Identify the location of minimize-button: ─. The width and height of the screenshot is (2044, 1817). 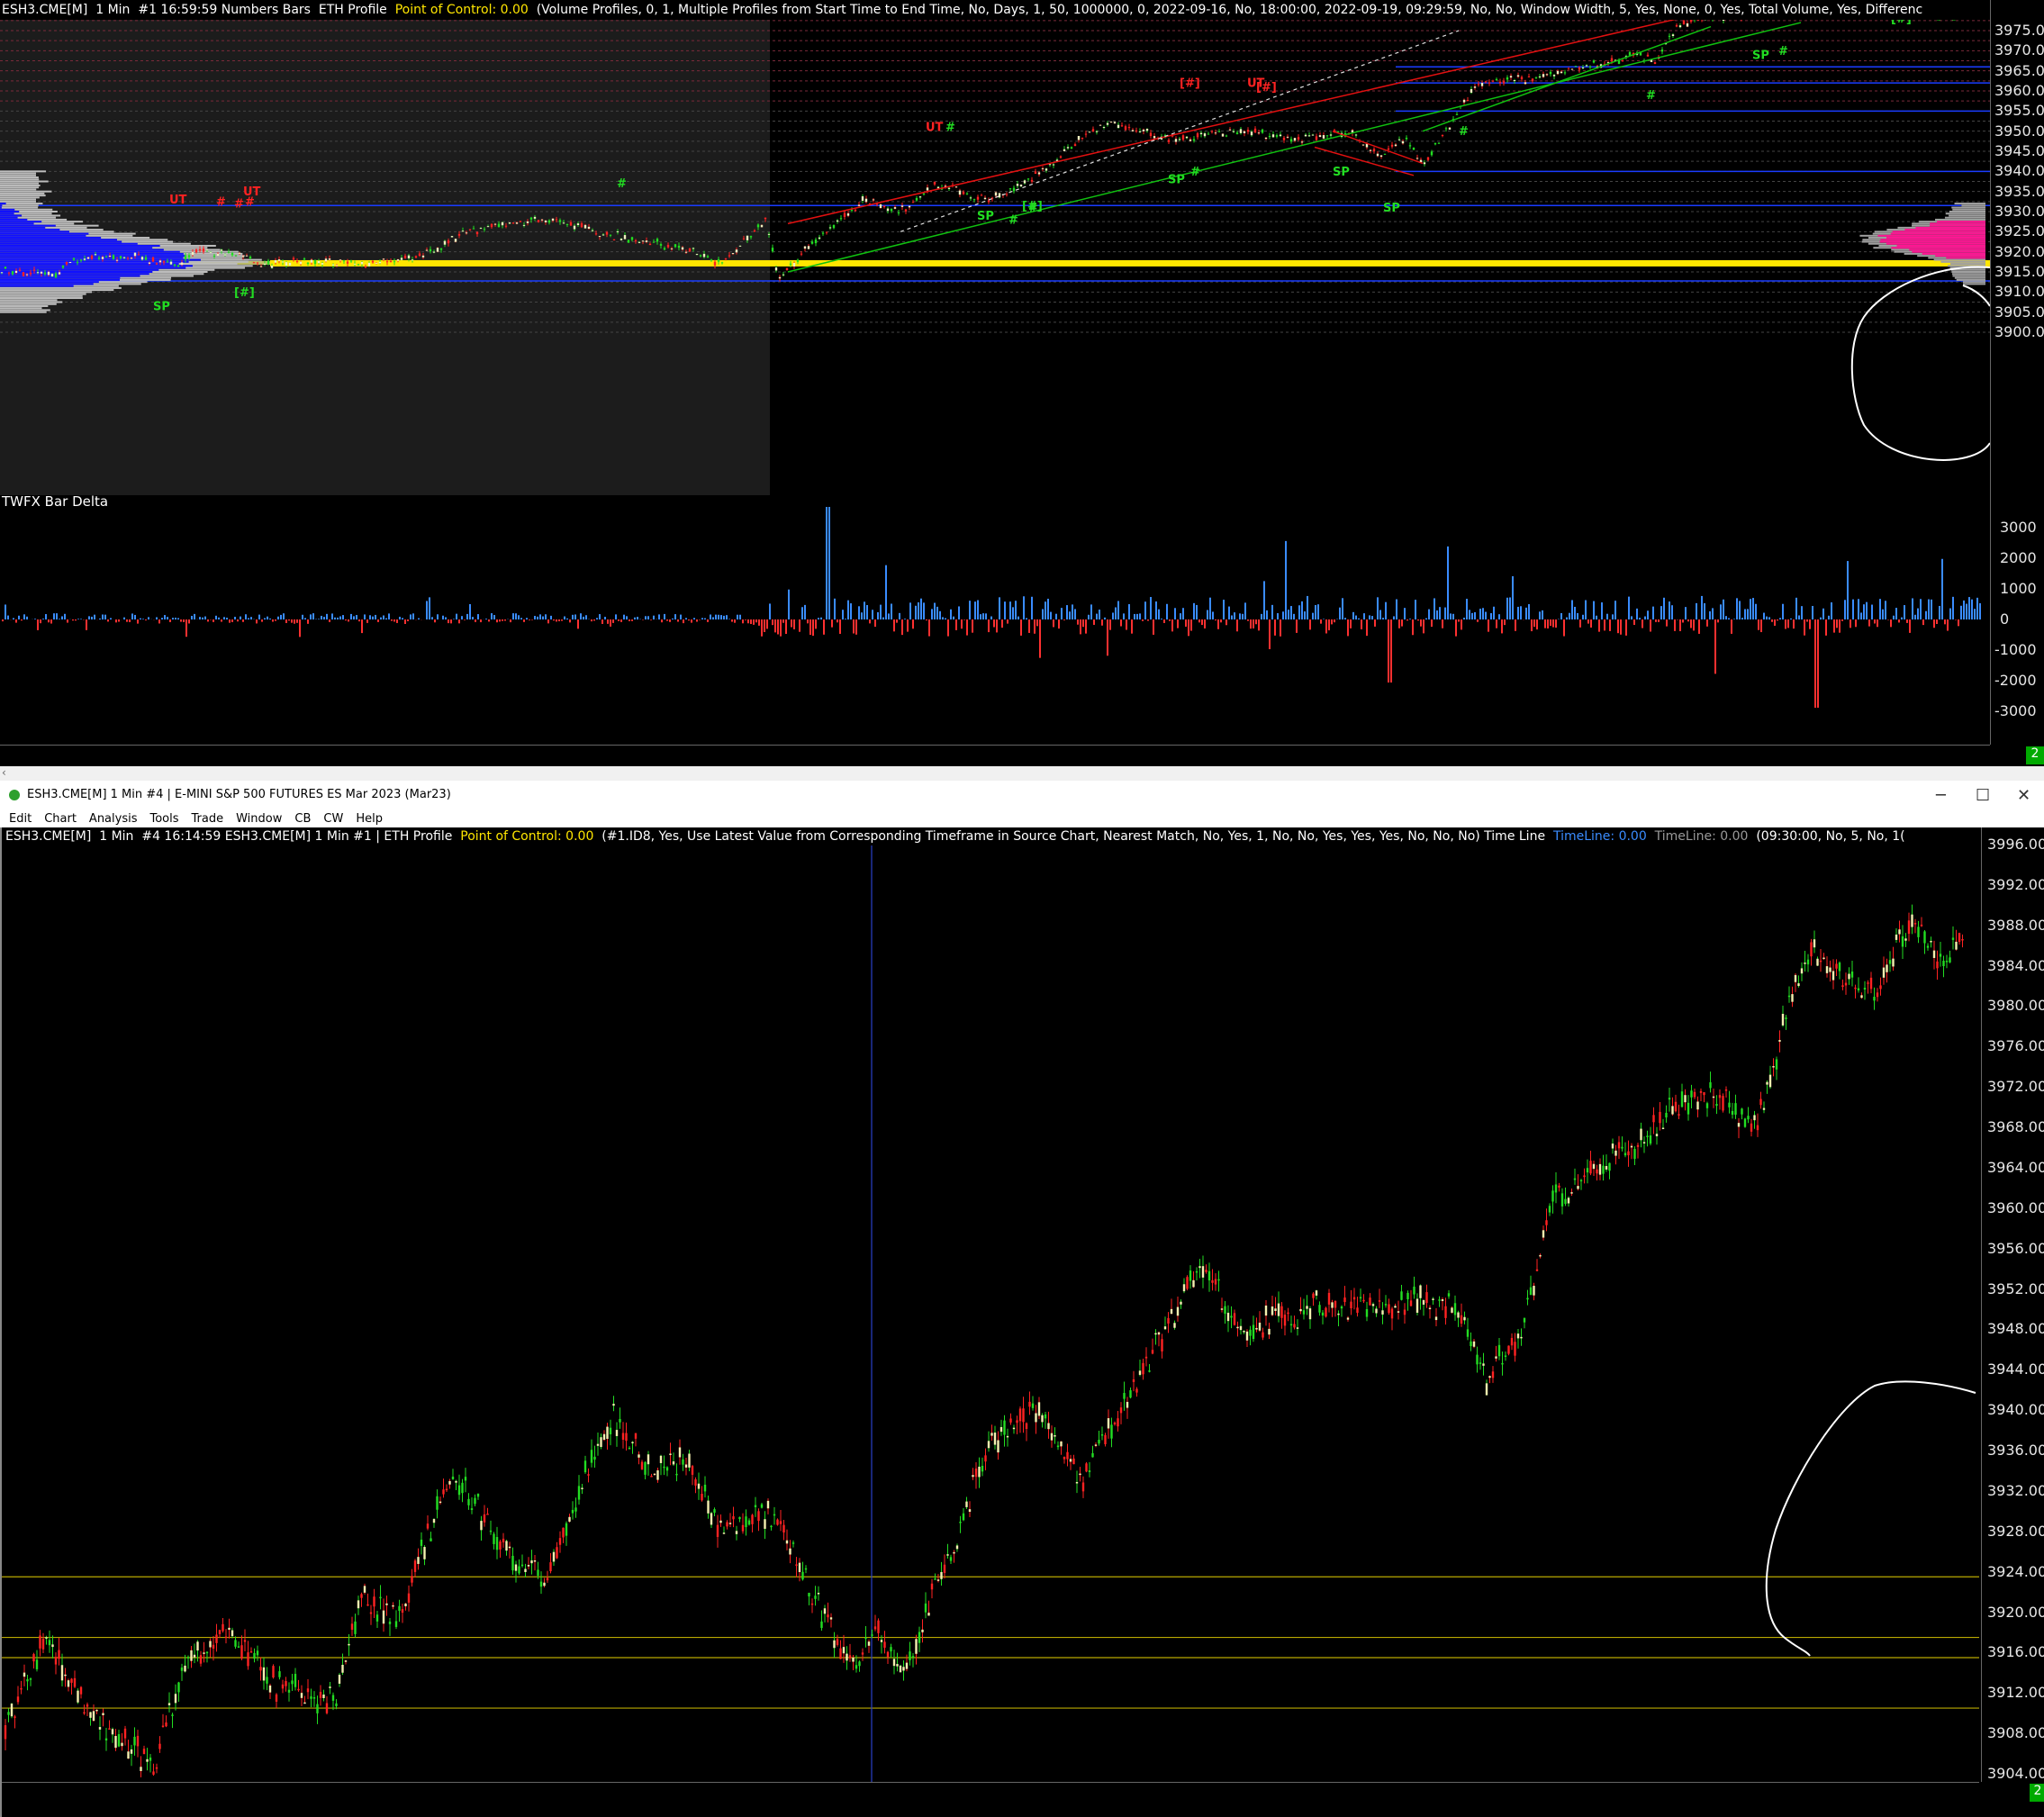
(1941, 795).